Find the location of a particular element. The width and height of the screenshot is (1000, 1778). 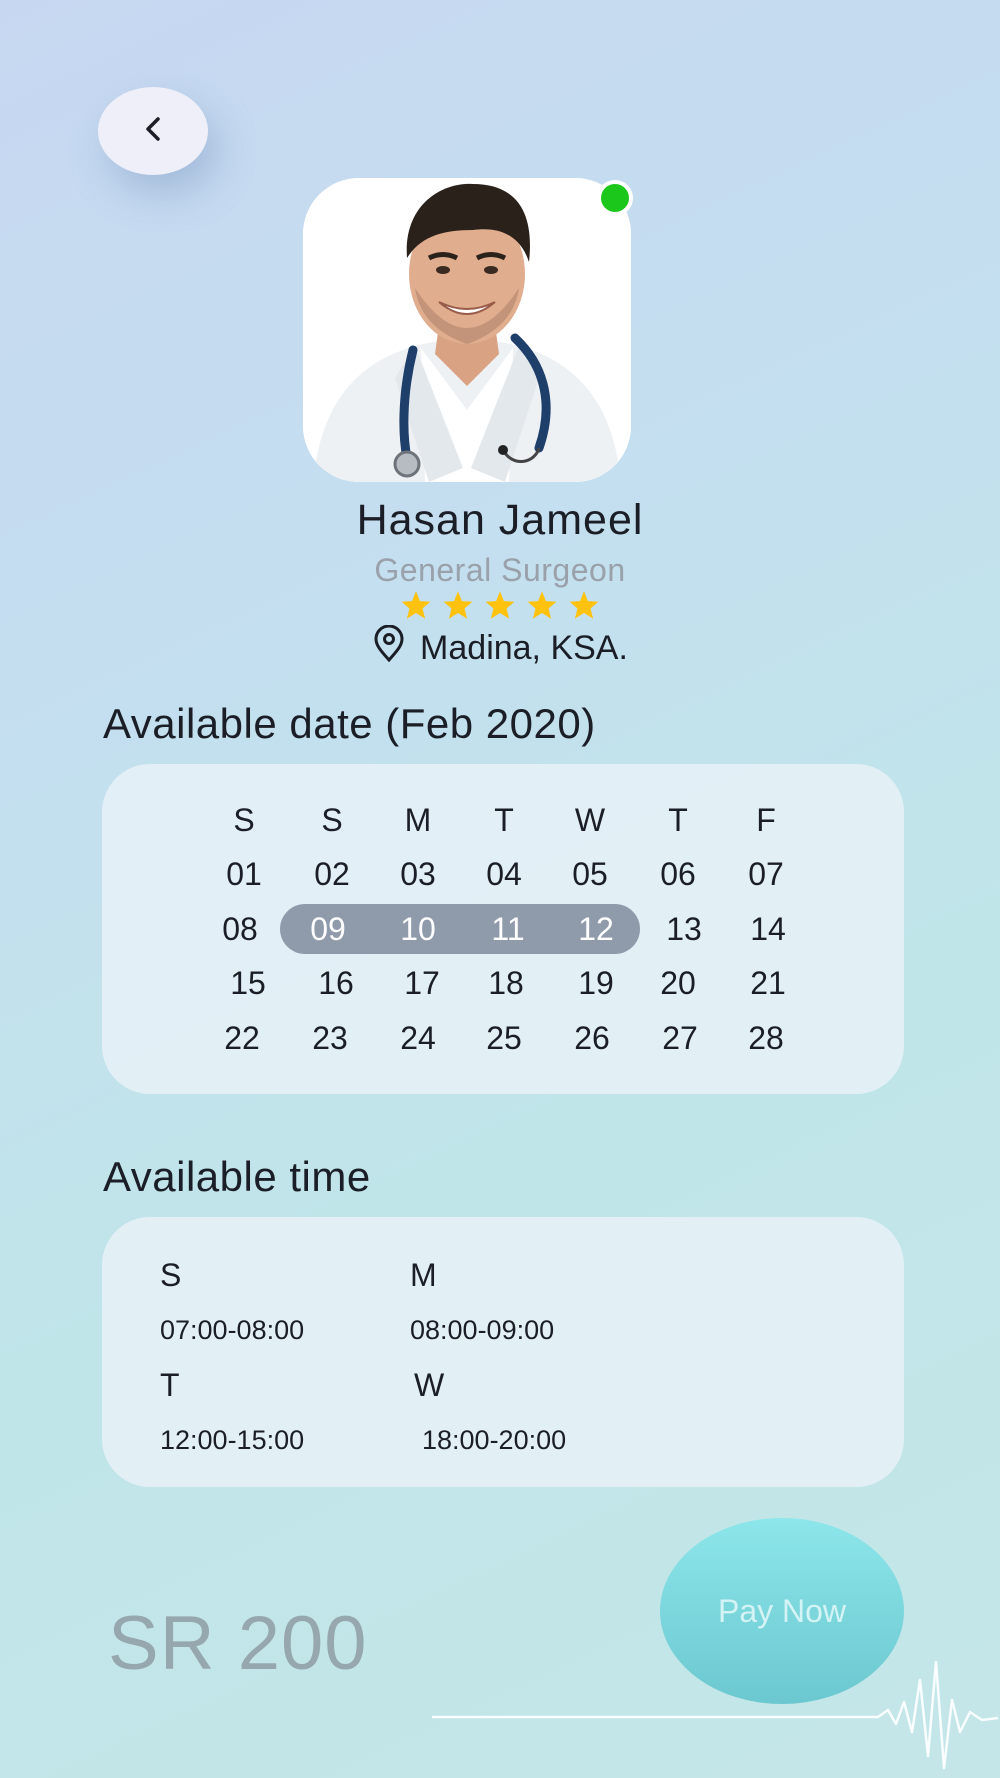

time-slot-day: S is located at coordinates (171, 1275).